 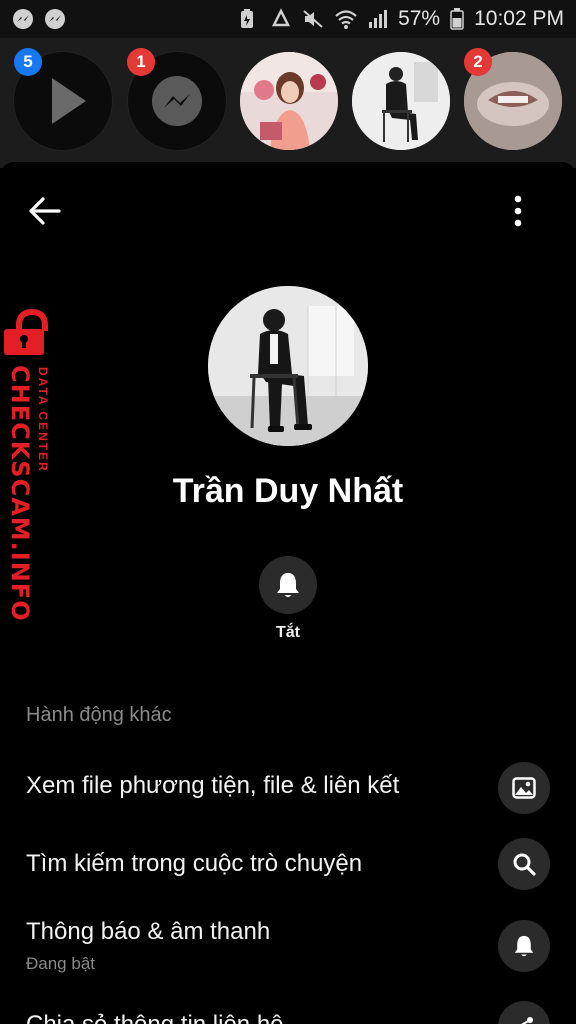 What do you see at coordinates (141, 62) in the screenshot?
I see `unread-badge: 1` at bounding box center [141, 62].